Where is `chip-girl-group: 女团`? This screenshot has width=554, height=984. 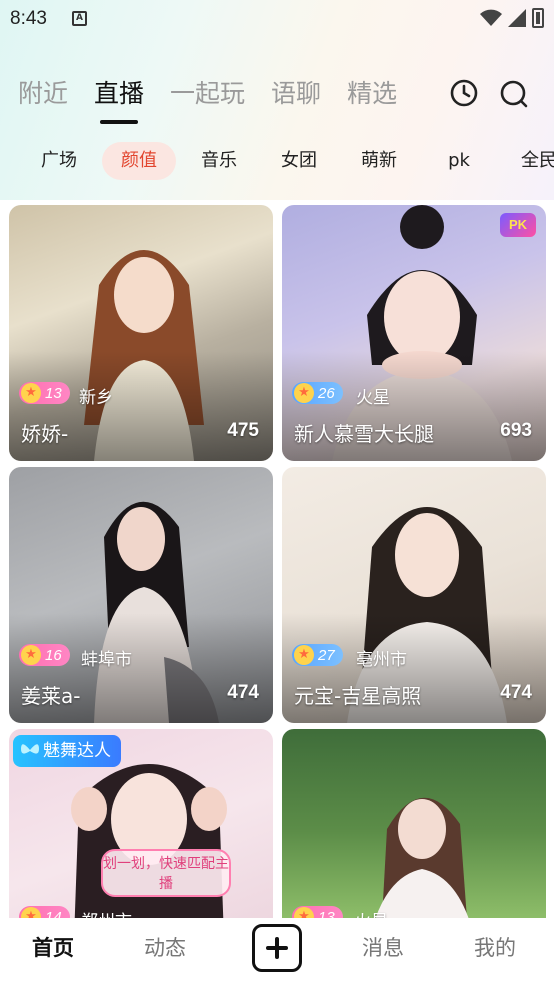 chip-girl-group: 女团 is located at coordinates (299, 161).